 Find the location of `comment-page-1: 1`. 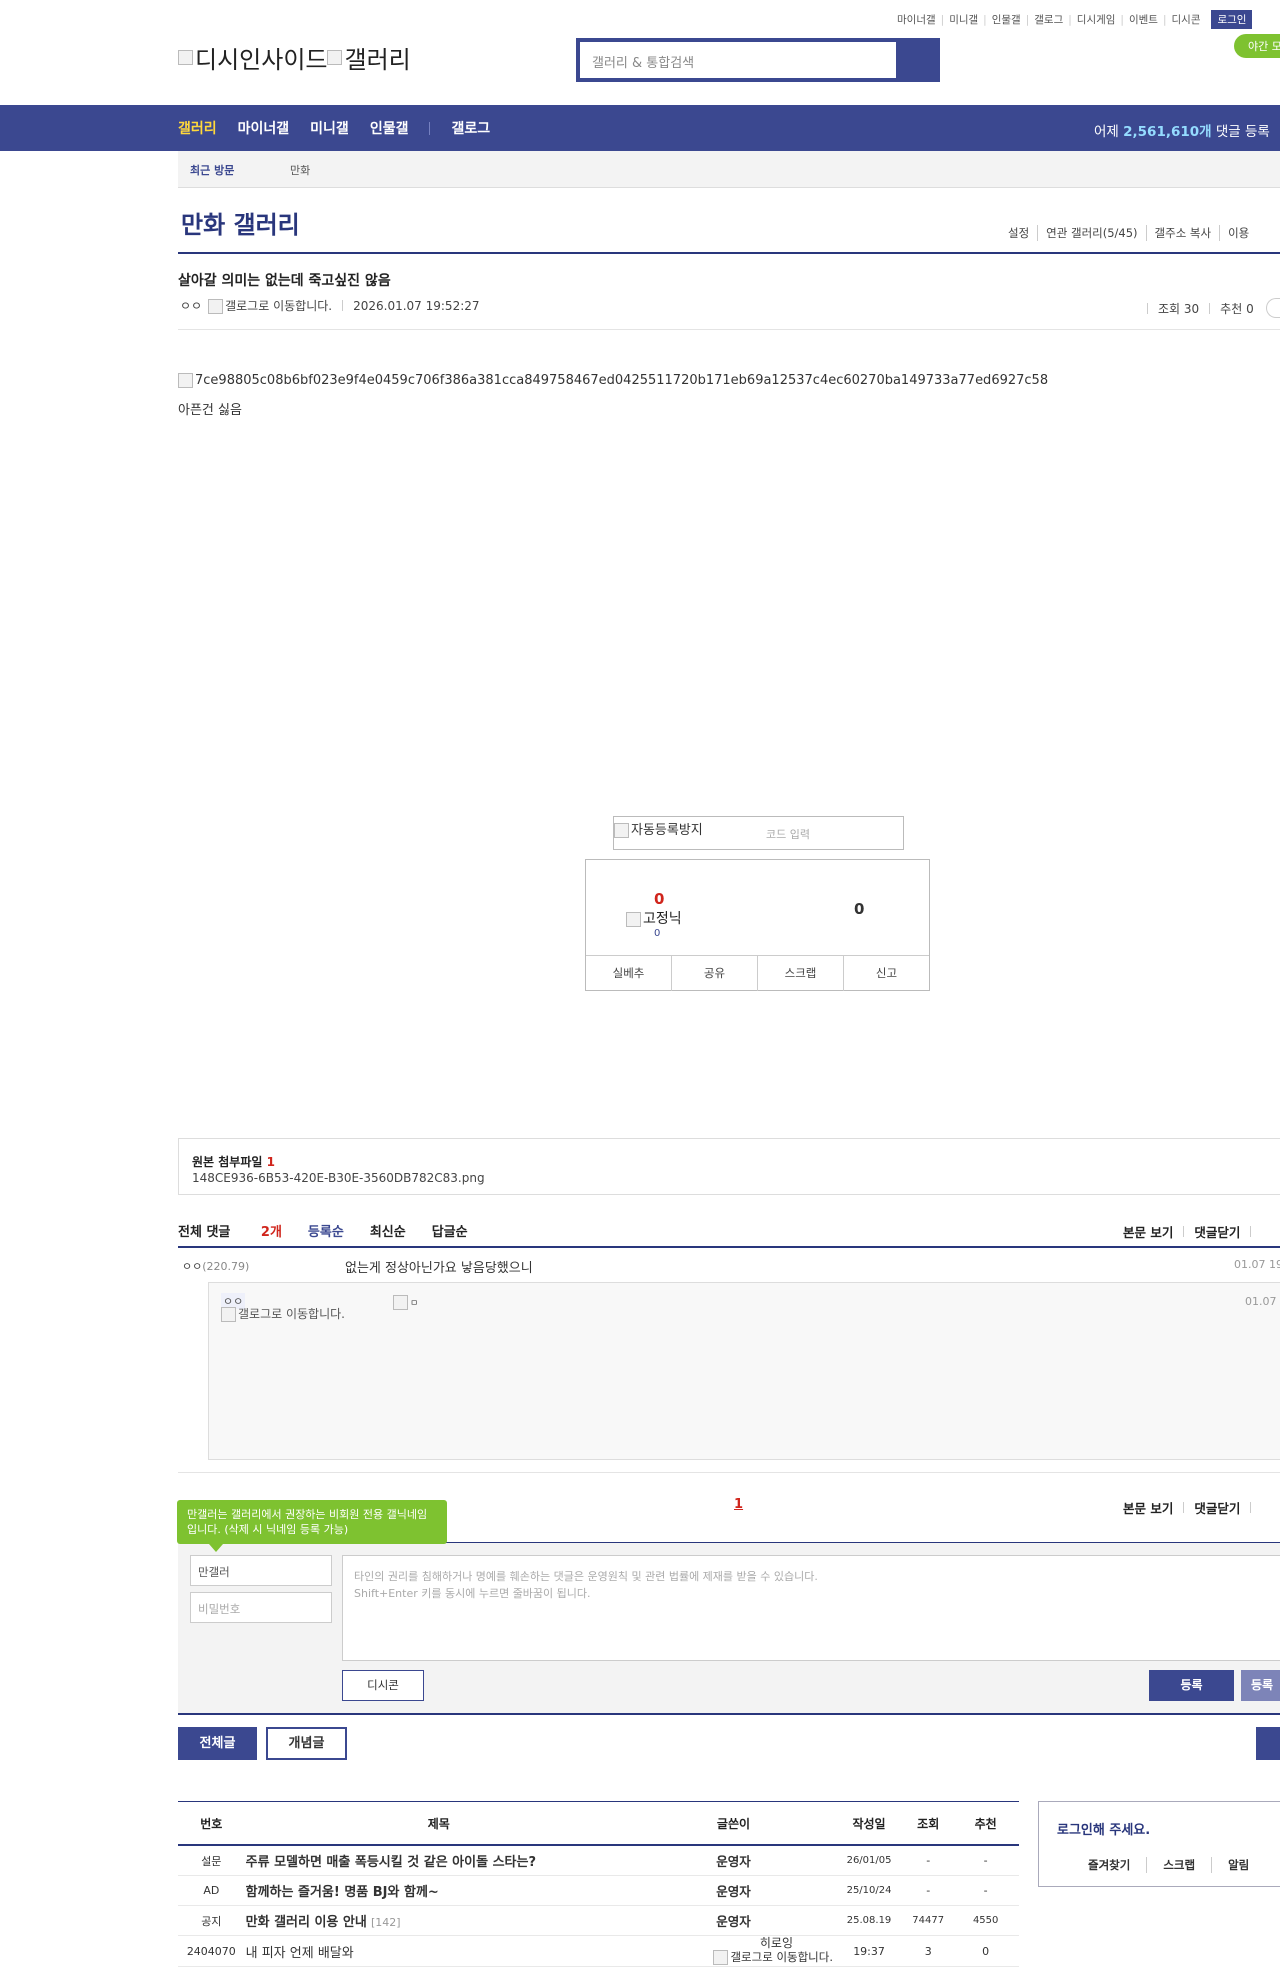

comment-page-1: 1 is located at coordinates (738, 1504).